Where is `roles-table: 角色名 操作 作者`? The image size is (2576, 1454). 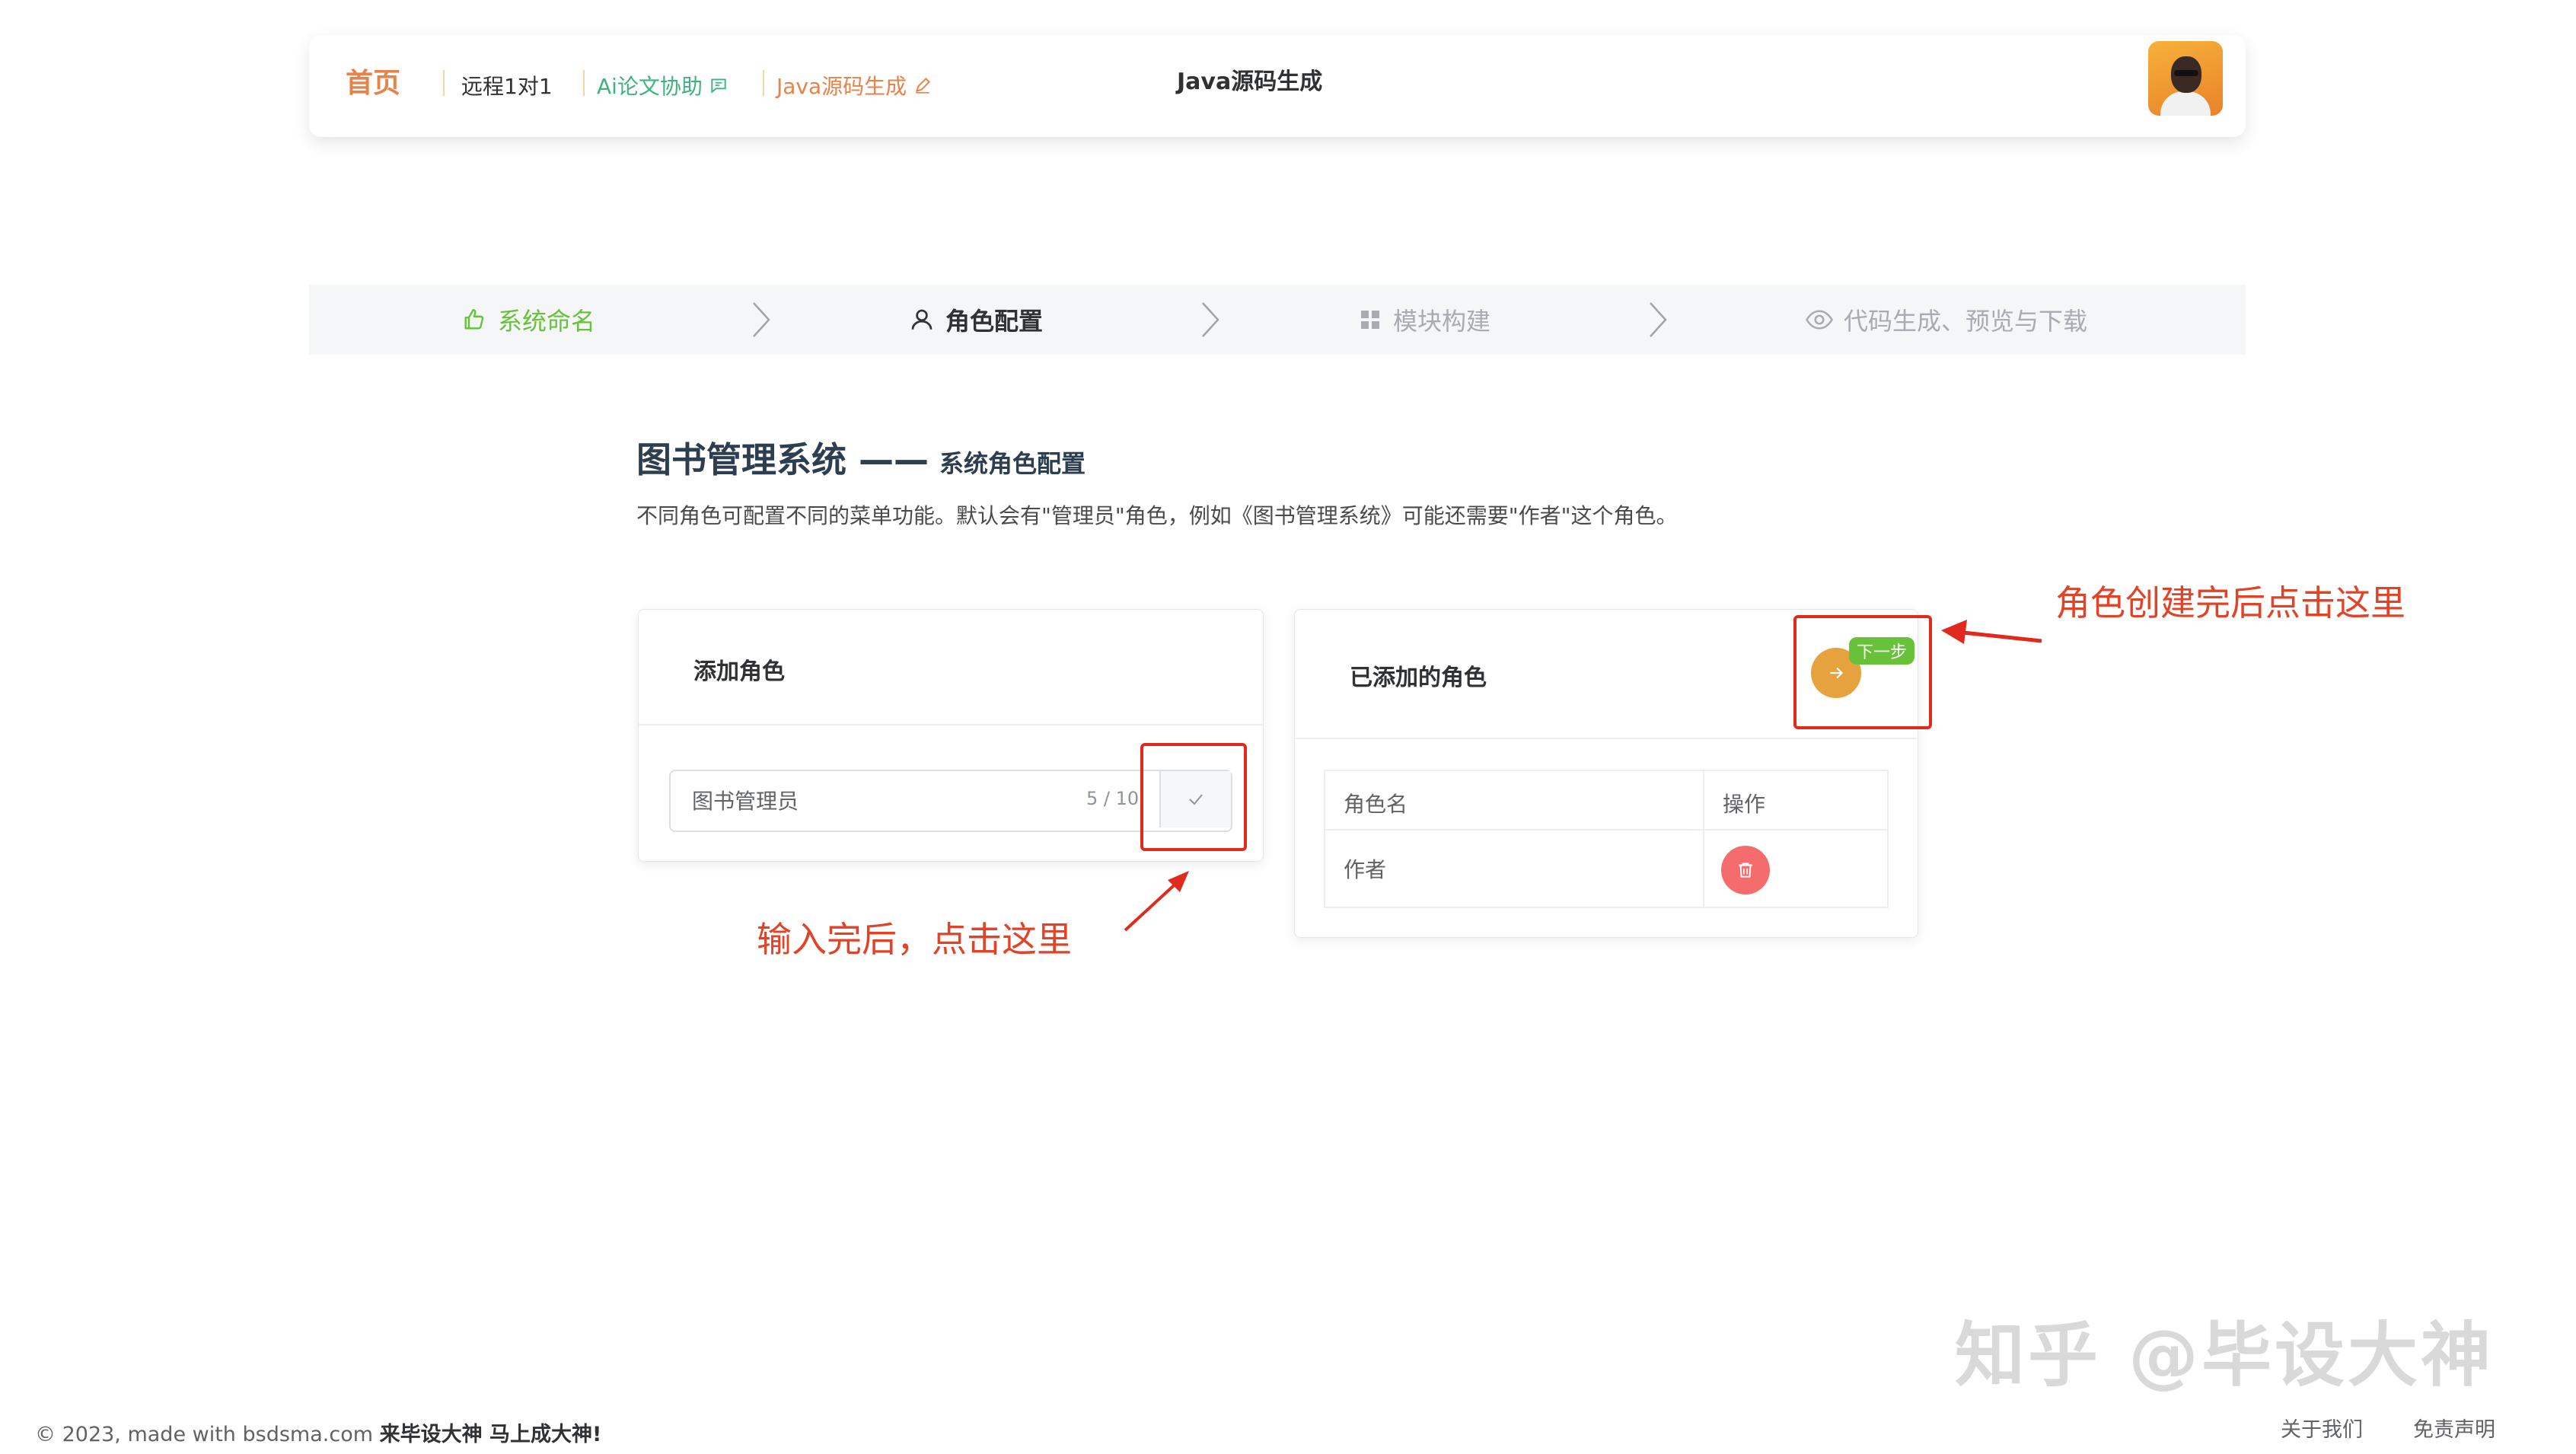
roles-table: 角色名 操作 作者 is located at coordinates (1606, 839).